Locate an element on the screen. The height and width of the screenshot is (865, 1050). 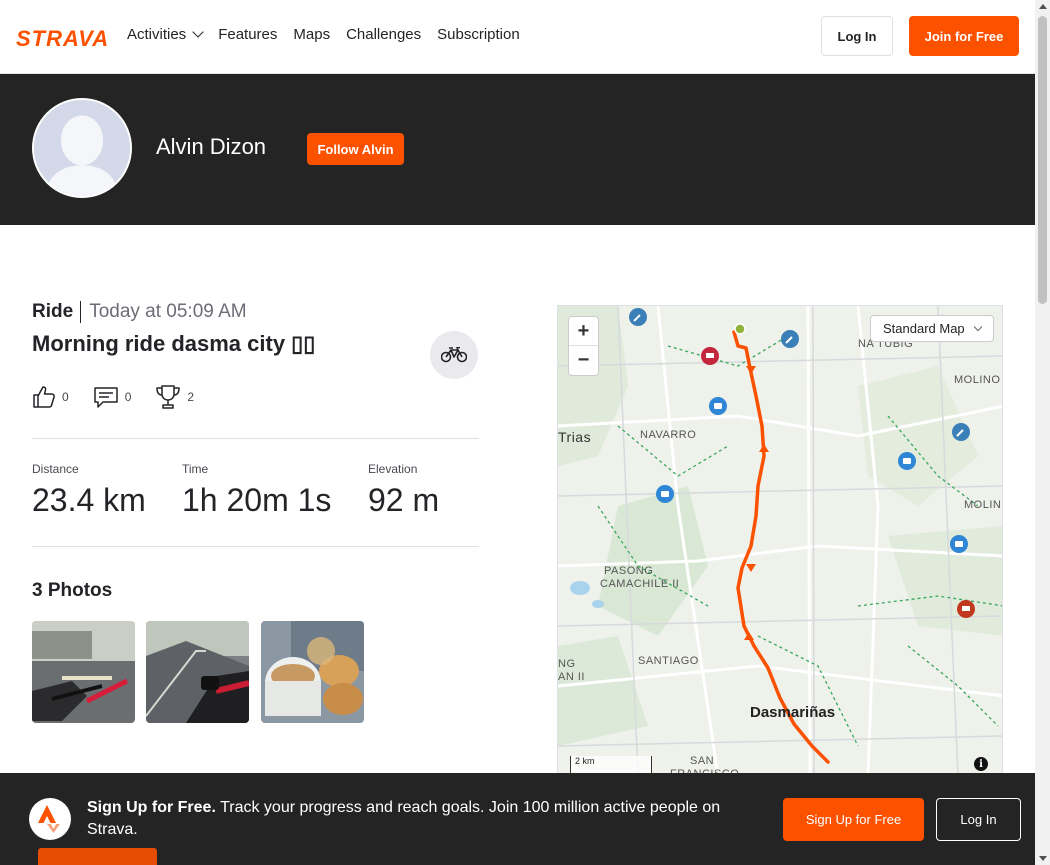
sport-badge is located at coordinates (454, 355).